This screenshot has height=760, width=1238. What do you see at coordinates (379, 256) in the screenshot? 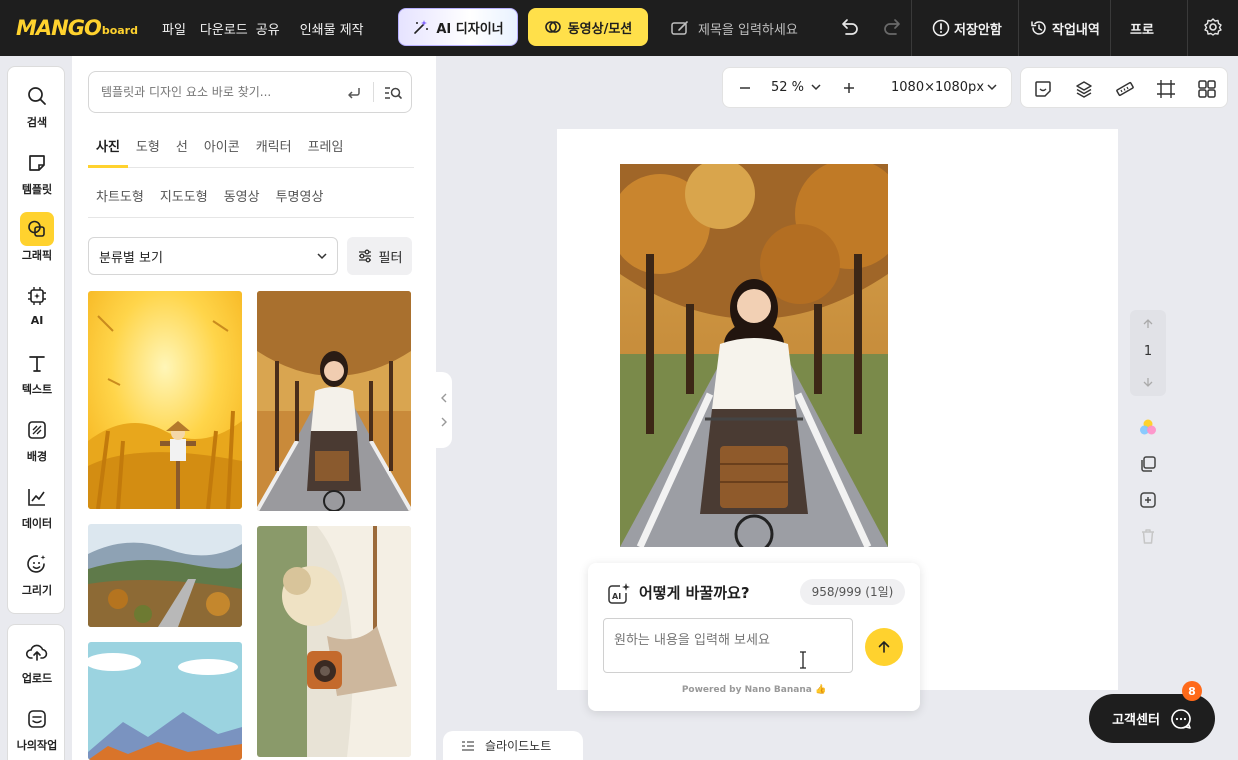
I see `filter-button: 필터` at bounding box center [379, 256].